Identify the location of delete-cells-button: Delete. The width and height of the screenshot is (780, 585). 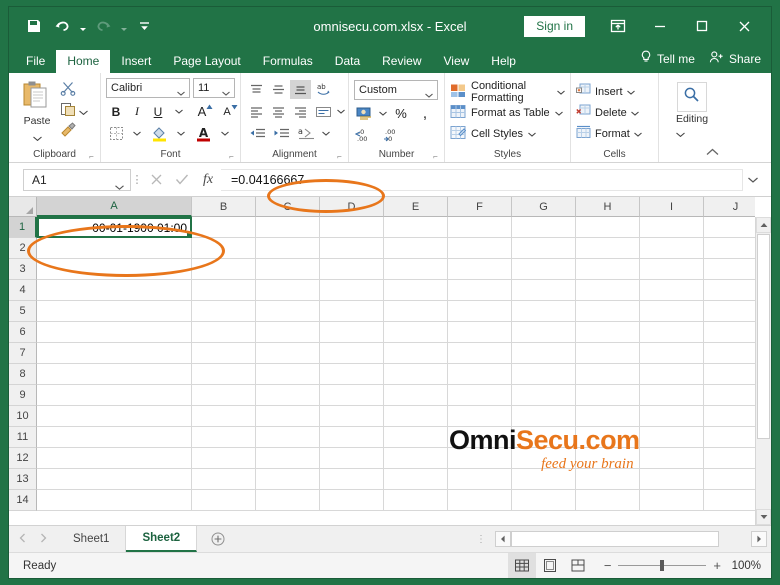
(609, 112).